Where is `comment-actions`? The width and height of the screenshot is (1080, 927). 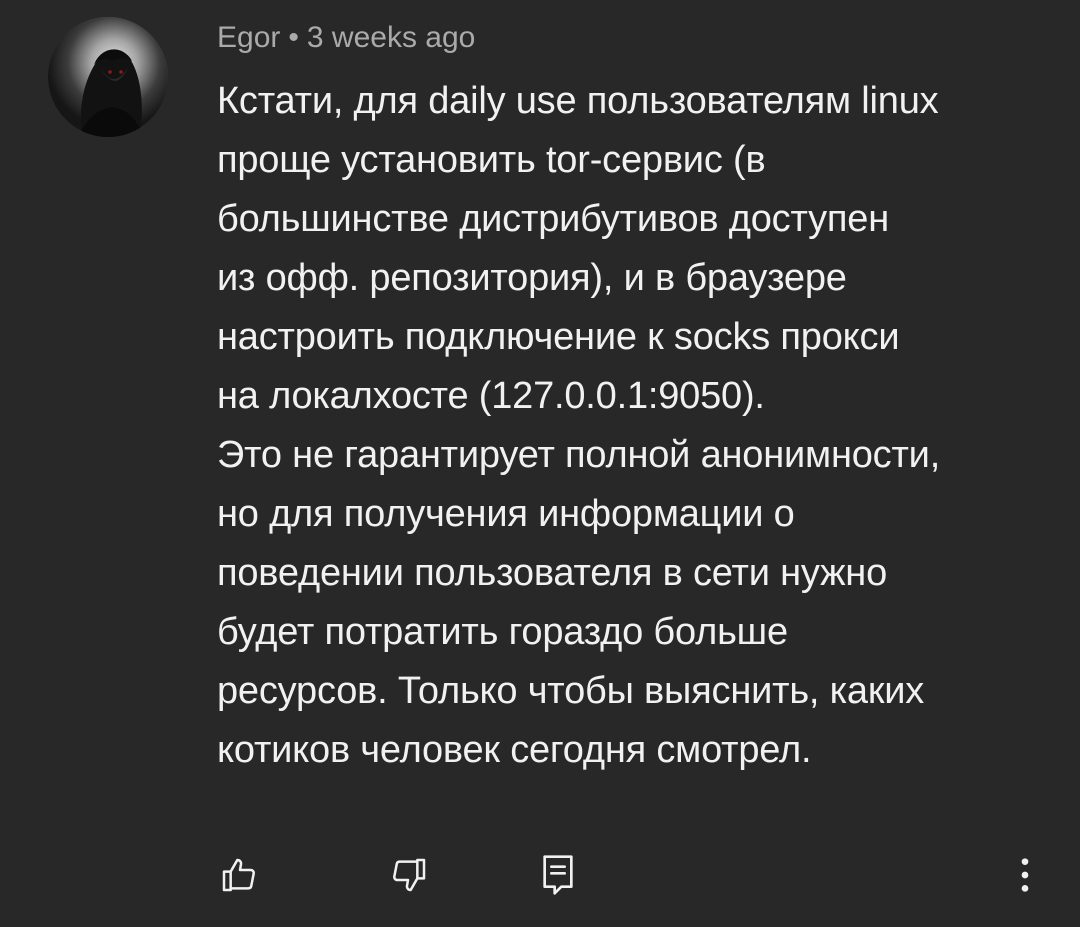 comment-actions is located at coordinates (540, 875).